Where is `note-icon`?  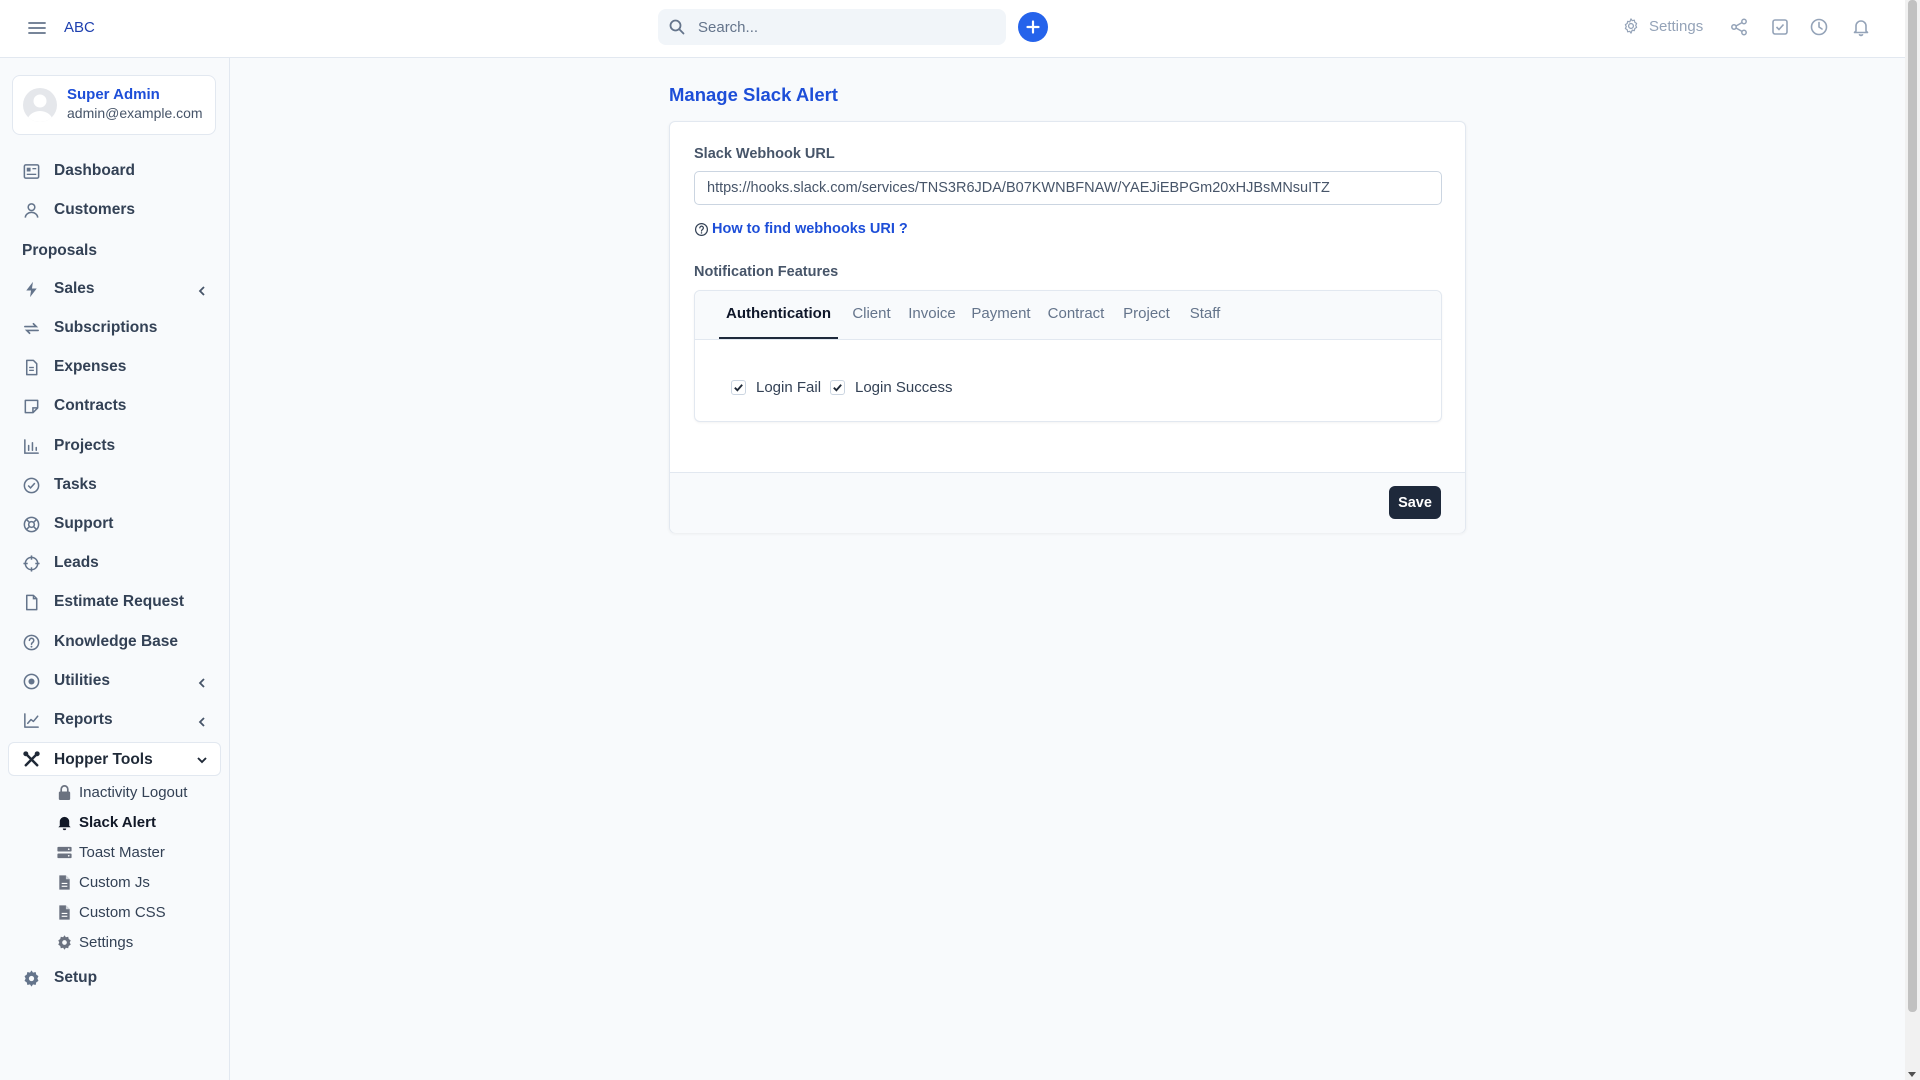
note-icon is located at coordinates (31, 406).